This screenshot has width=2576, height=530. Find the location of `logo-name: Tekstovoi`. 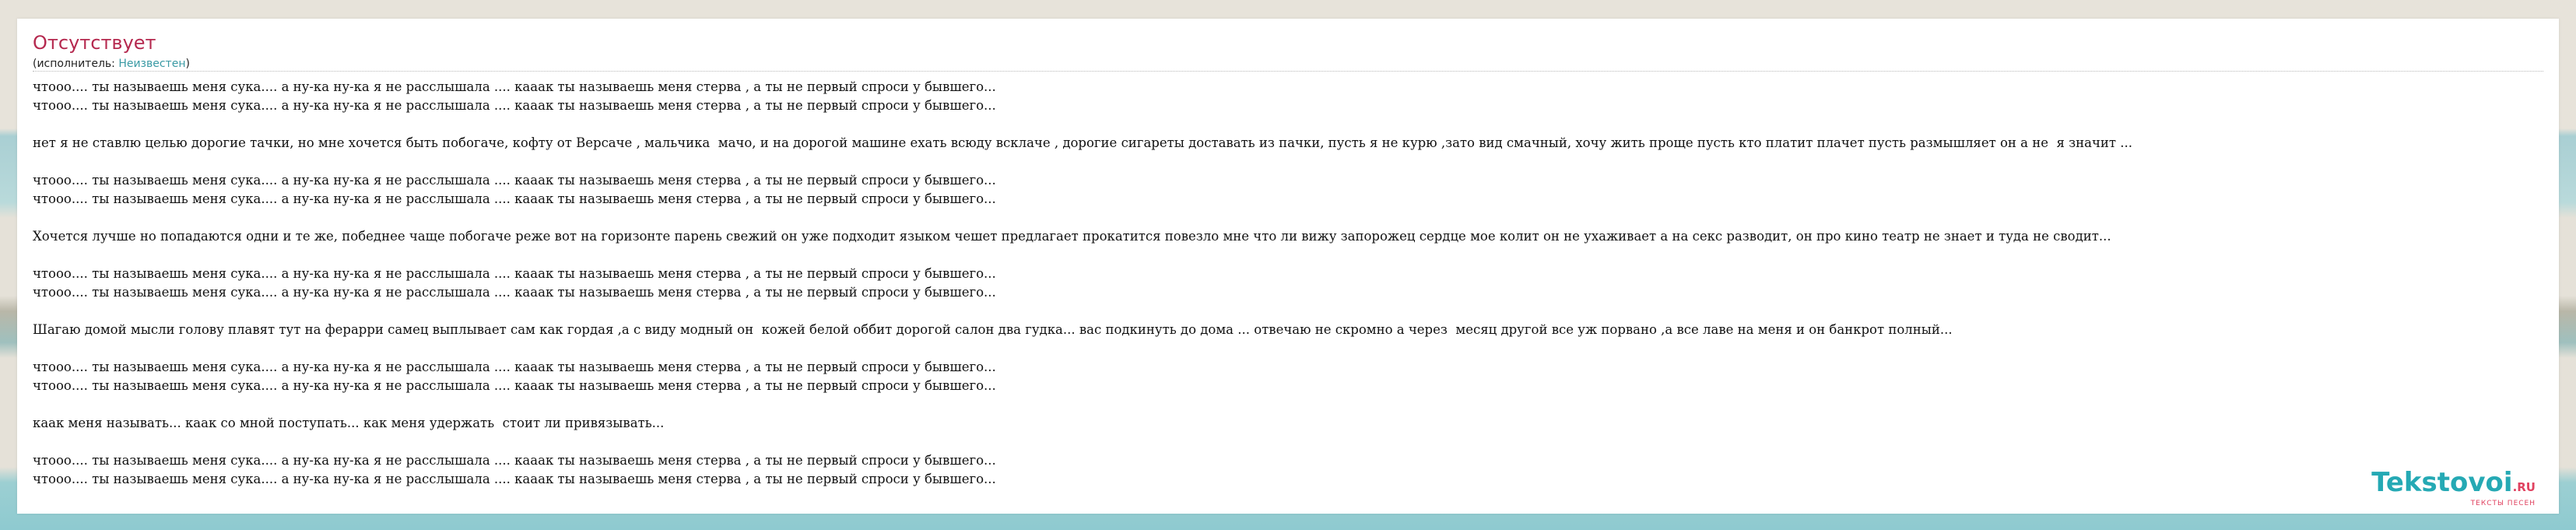

logo-name: Tekstovoi is located at coordinates (2442, 483).